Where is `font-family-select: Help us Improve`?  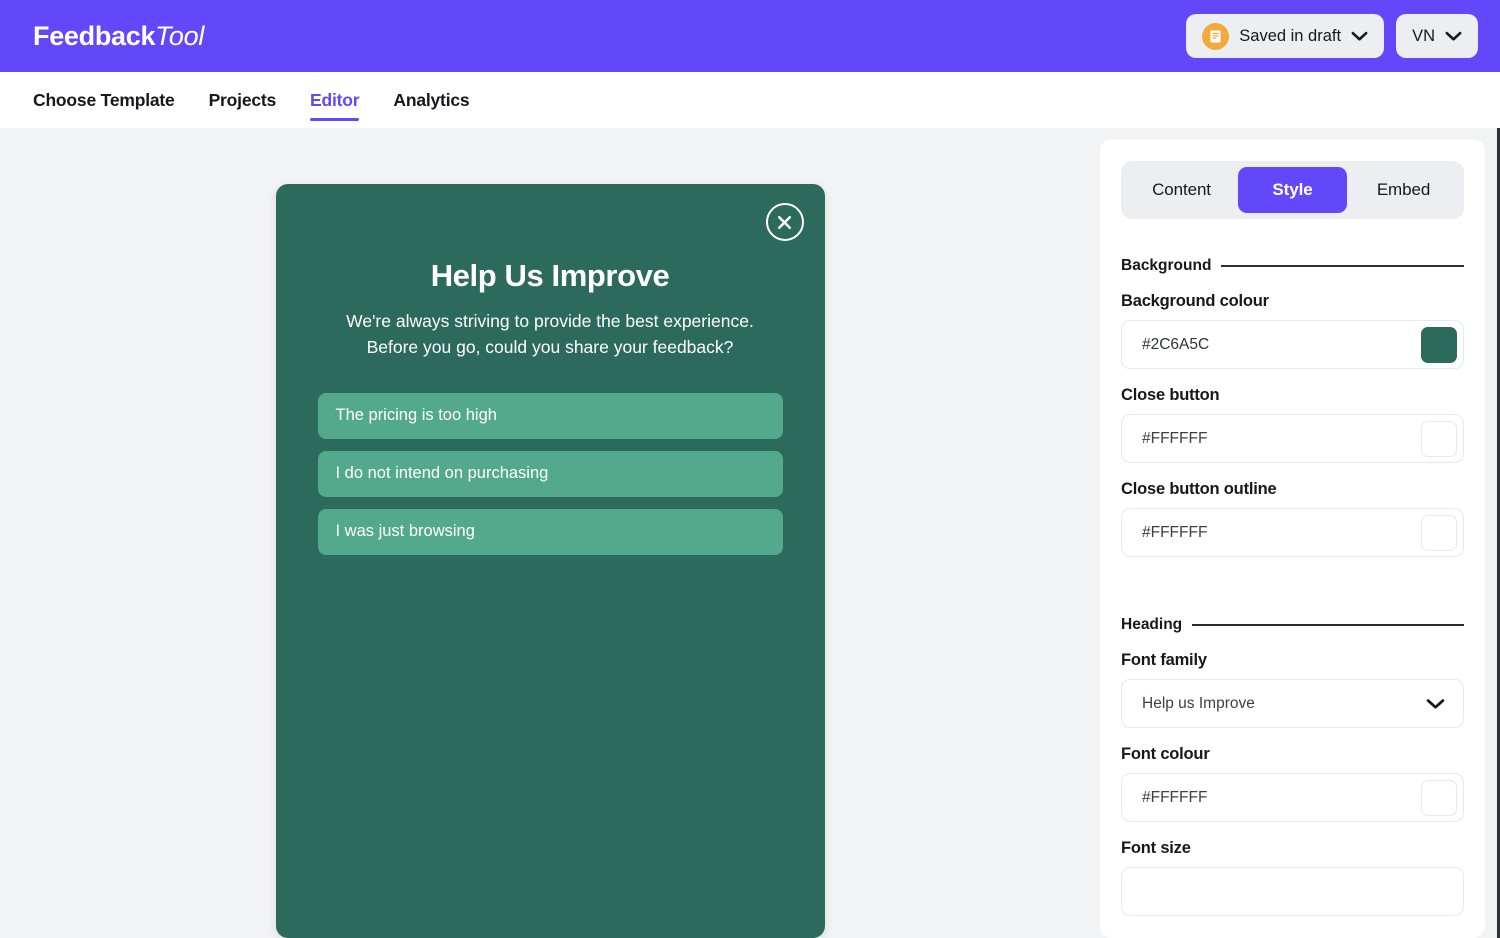
font-family-select: Help us Improve is located at coordinates (1292, 703).